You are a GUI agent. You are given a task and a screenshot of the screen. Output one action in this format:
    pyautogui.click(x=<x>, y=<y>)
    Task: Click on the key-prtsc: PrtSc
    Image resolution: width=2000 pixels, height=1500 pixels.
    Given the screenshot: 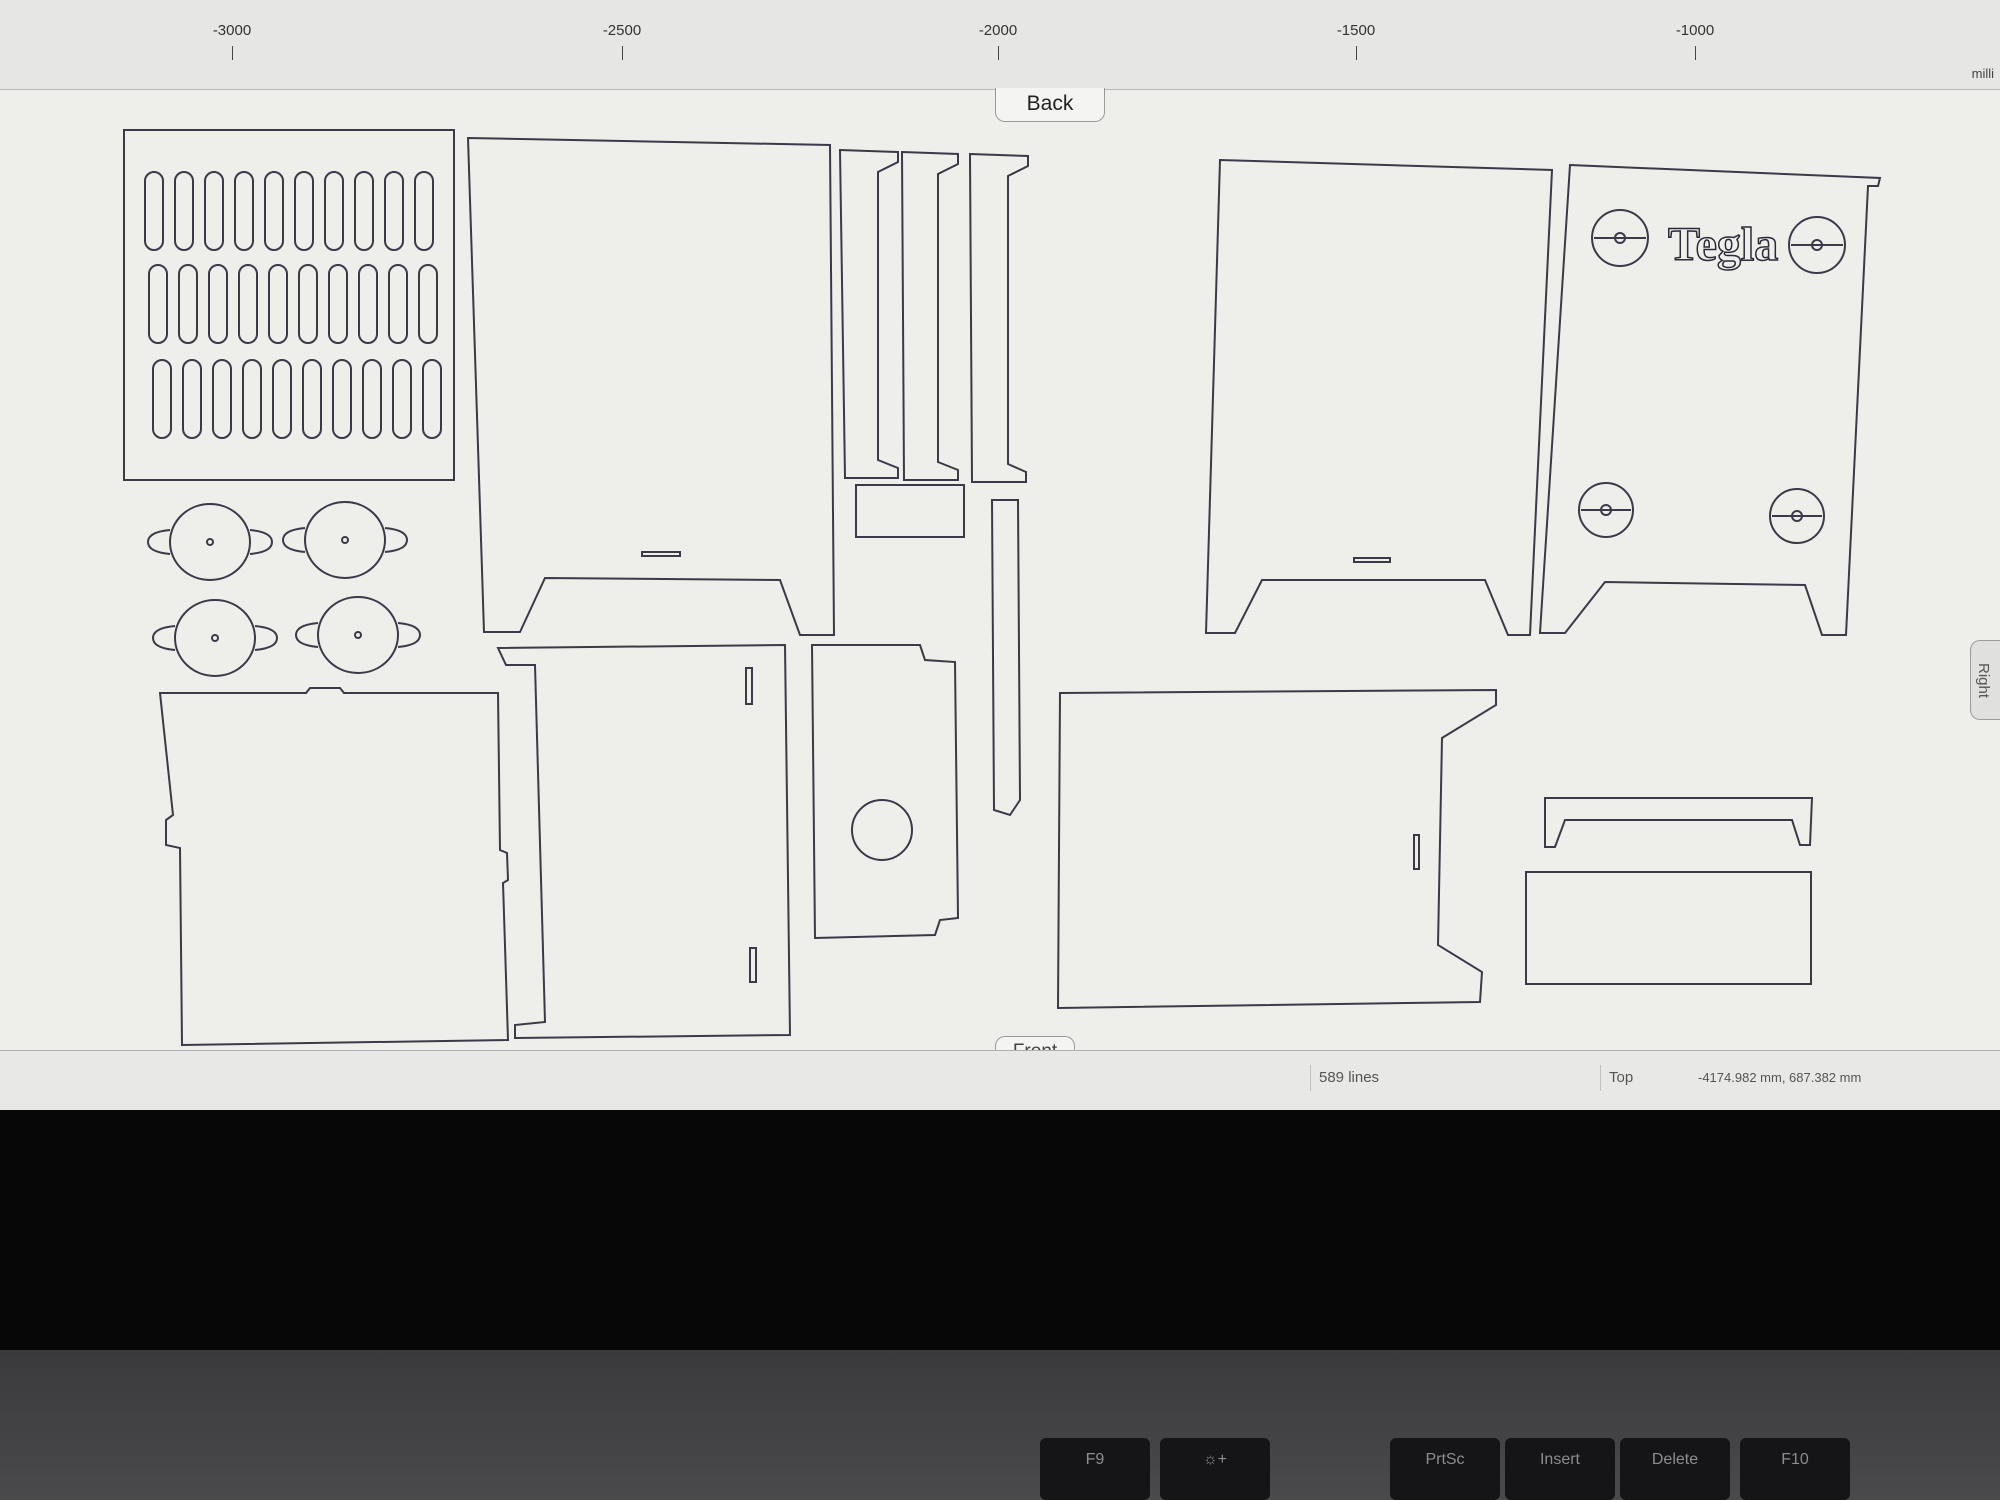 What is the action you would take?
    pyautogui.click(x=1445, y=1469)
    